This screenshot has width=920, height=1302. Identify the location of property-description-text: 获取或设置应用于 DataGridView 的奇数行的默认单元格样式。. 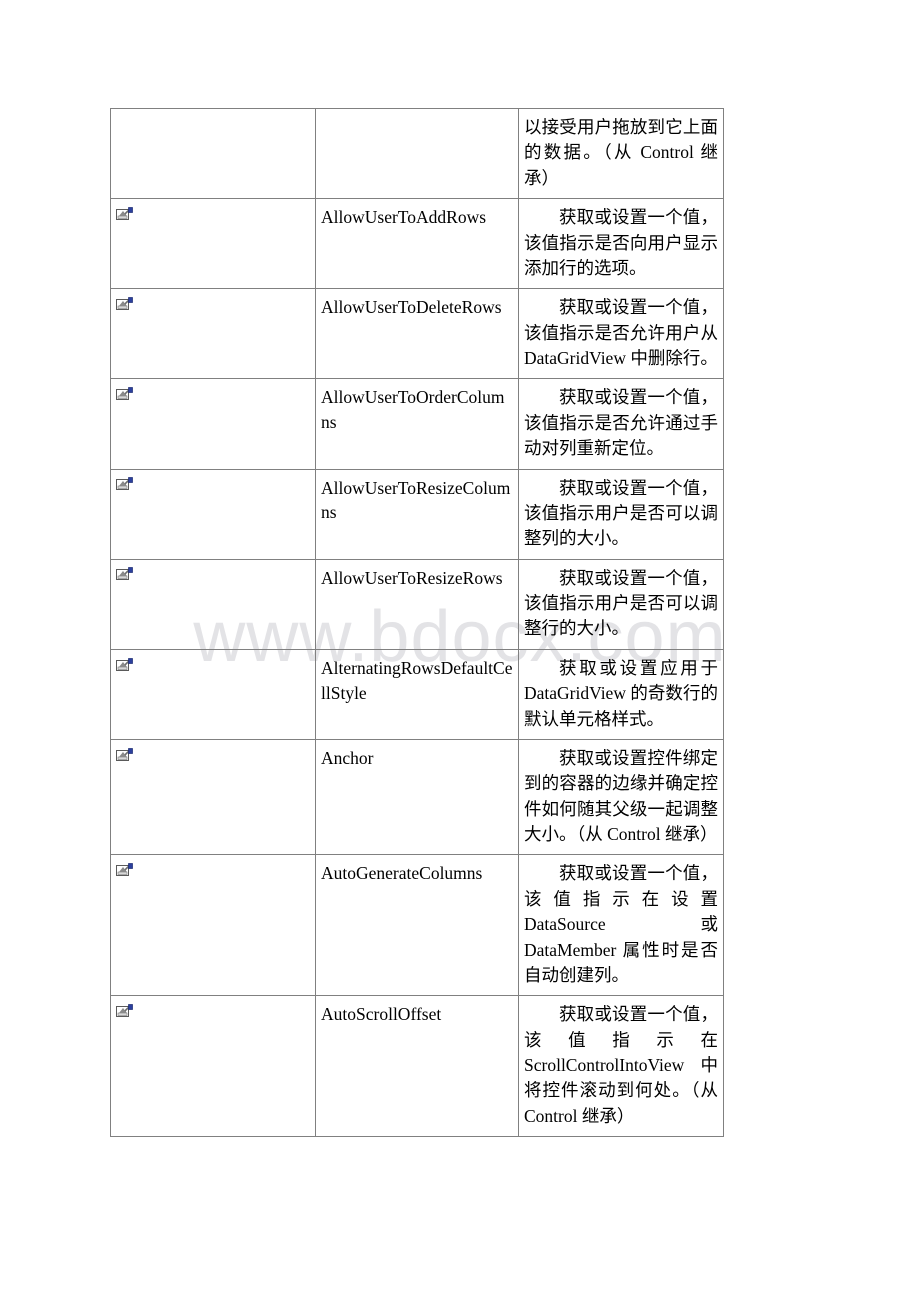
(621, 693).